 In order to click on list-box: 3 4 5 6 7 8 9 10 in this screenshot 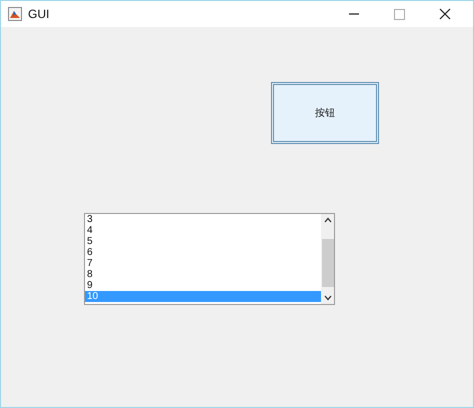, I will do `click(209, 259)`.